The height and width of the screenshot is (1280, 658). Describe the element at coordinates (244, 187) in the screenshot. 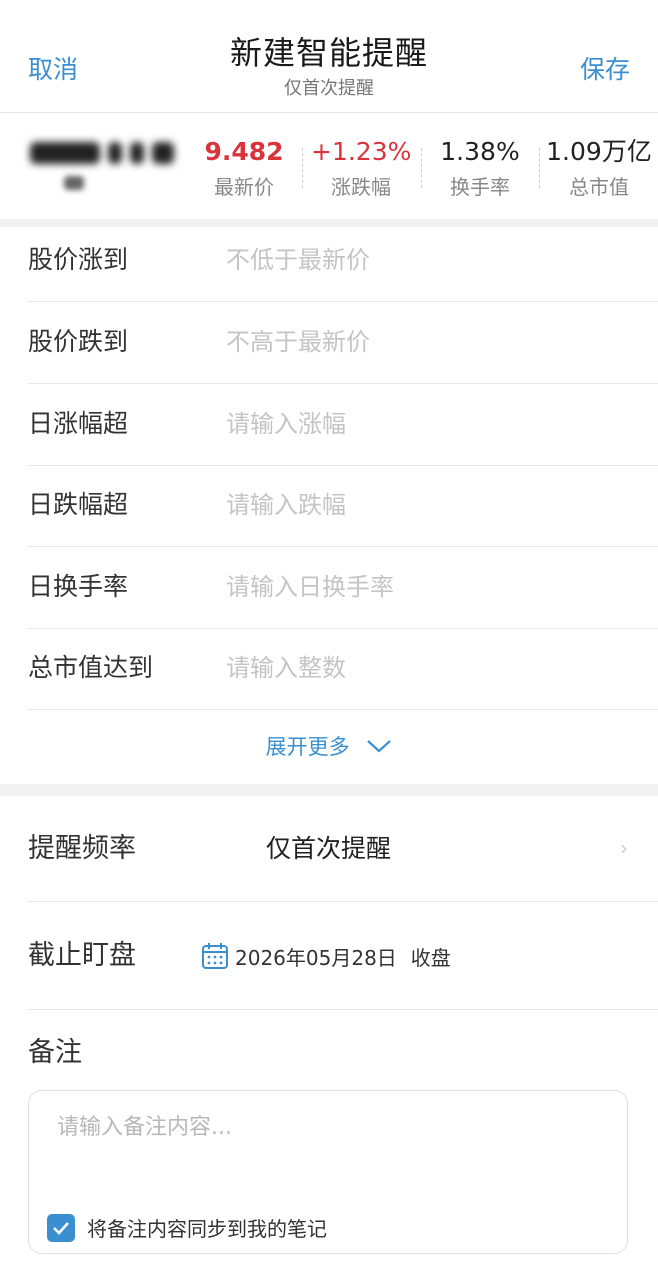

I see `metric-label: 最新价` at that location.